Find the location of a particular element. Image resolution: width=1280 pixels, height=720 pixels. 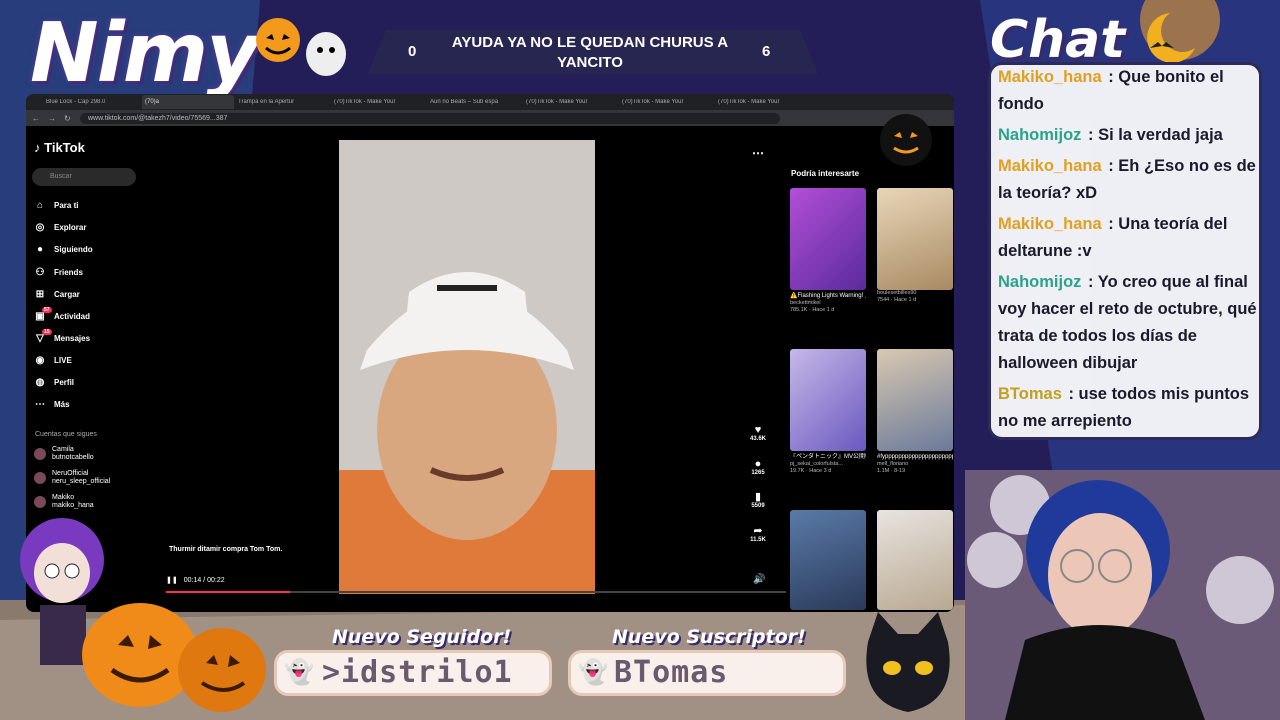

more-options-icon: ⋯ is located at coordinates (758, 153).